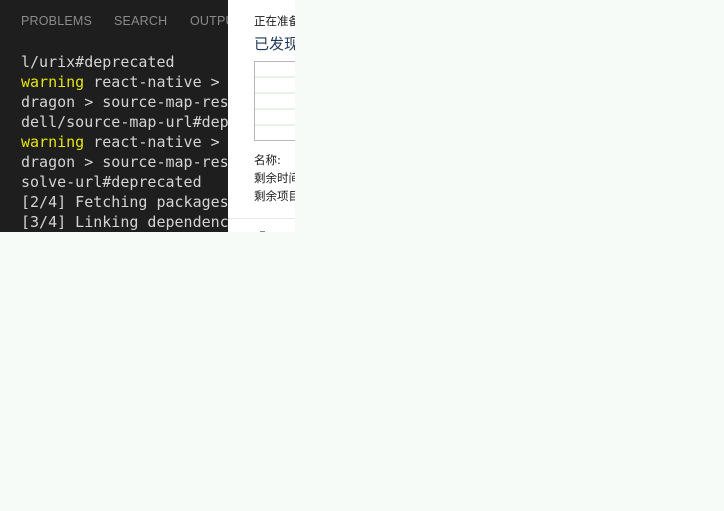 This screenshot has width=724, height=511. I want to click on terminal-line: dell/source-map-url#dep, so click(124, 122).